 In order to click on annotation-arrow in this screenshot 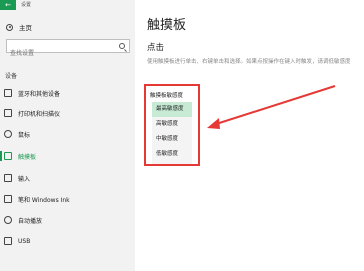, I will do `click(271, 107)`.